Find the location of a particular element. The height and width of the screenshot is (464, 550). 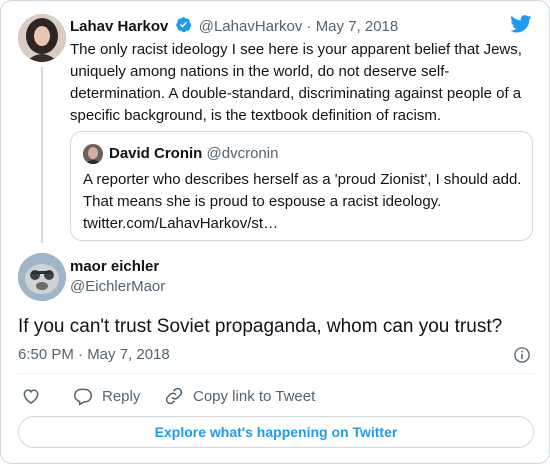

link-icon is located at coordinates (174, 396).